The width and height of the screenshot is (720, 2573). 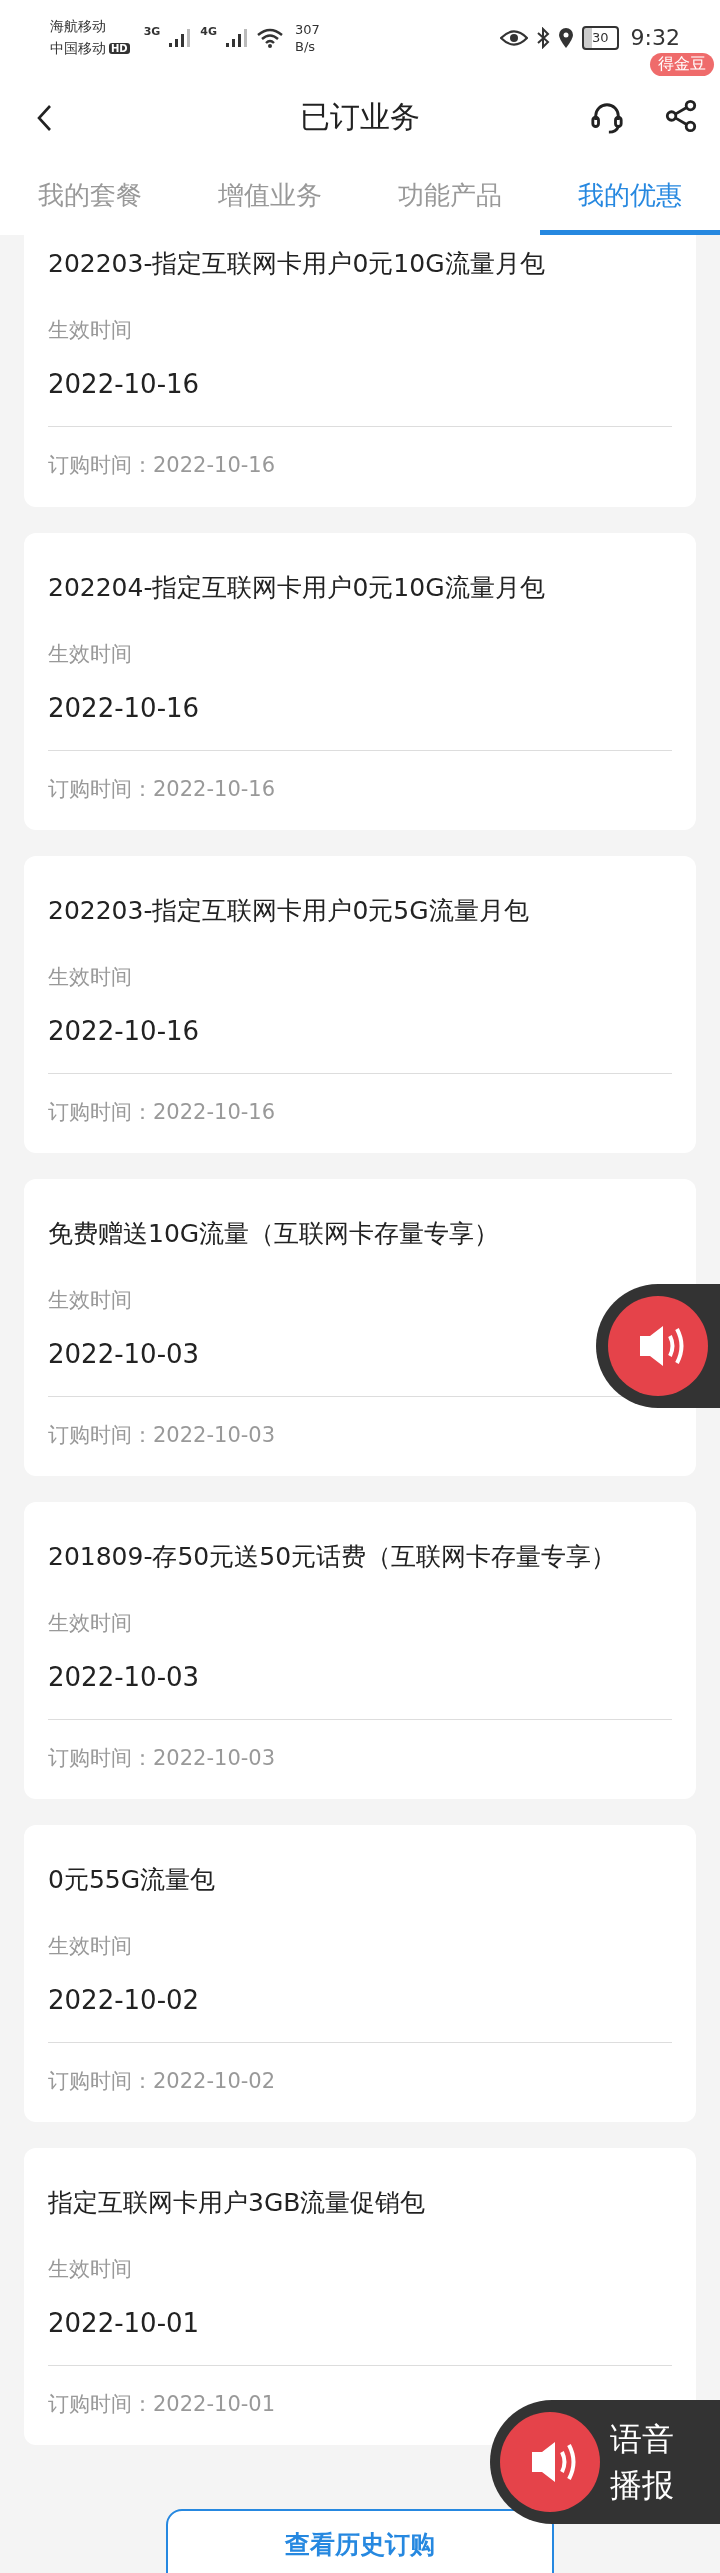 I want to click on network-type: 3G, so click(x=152, y=31).